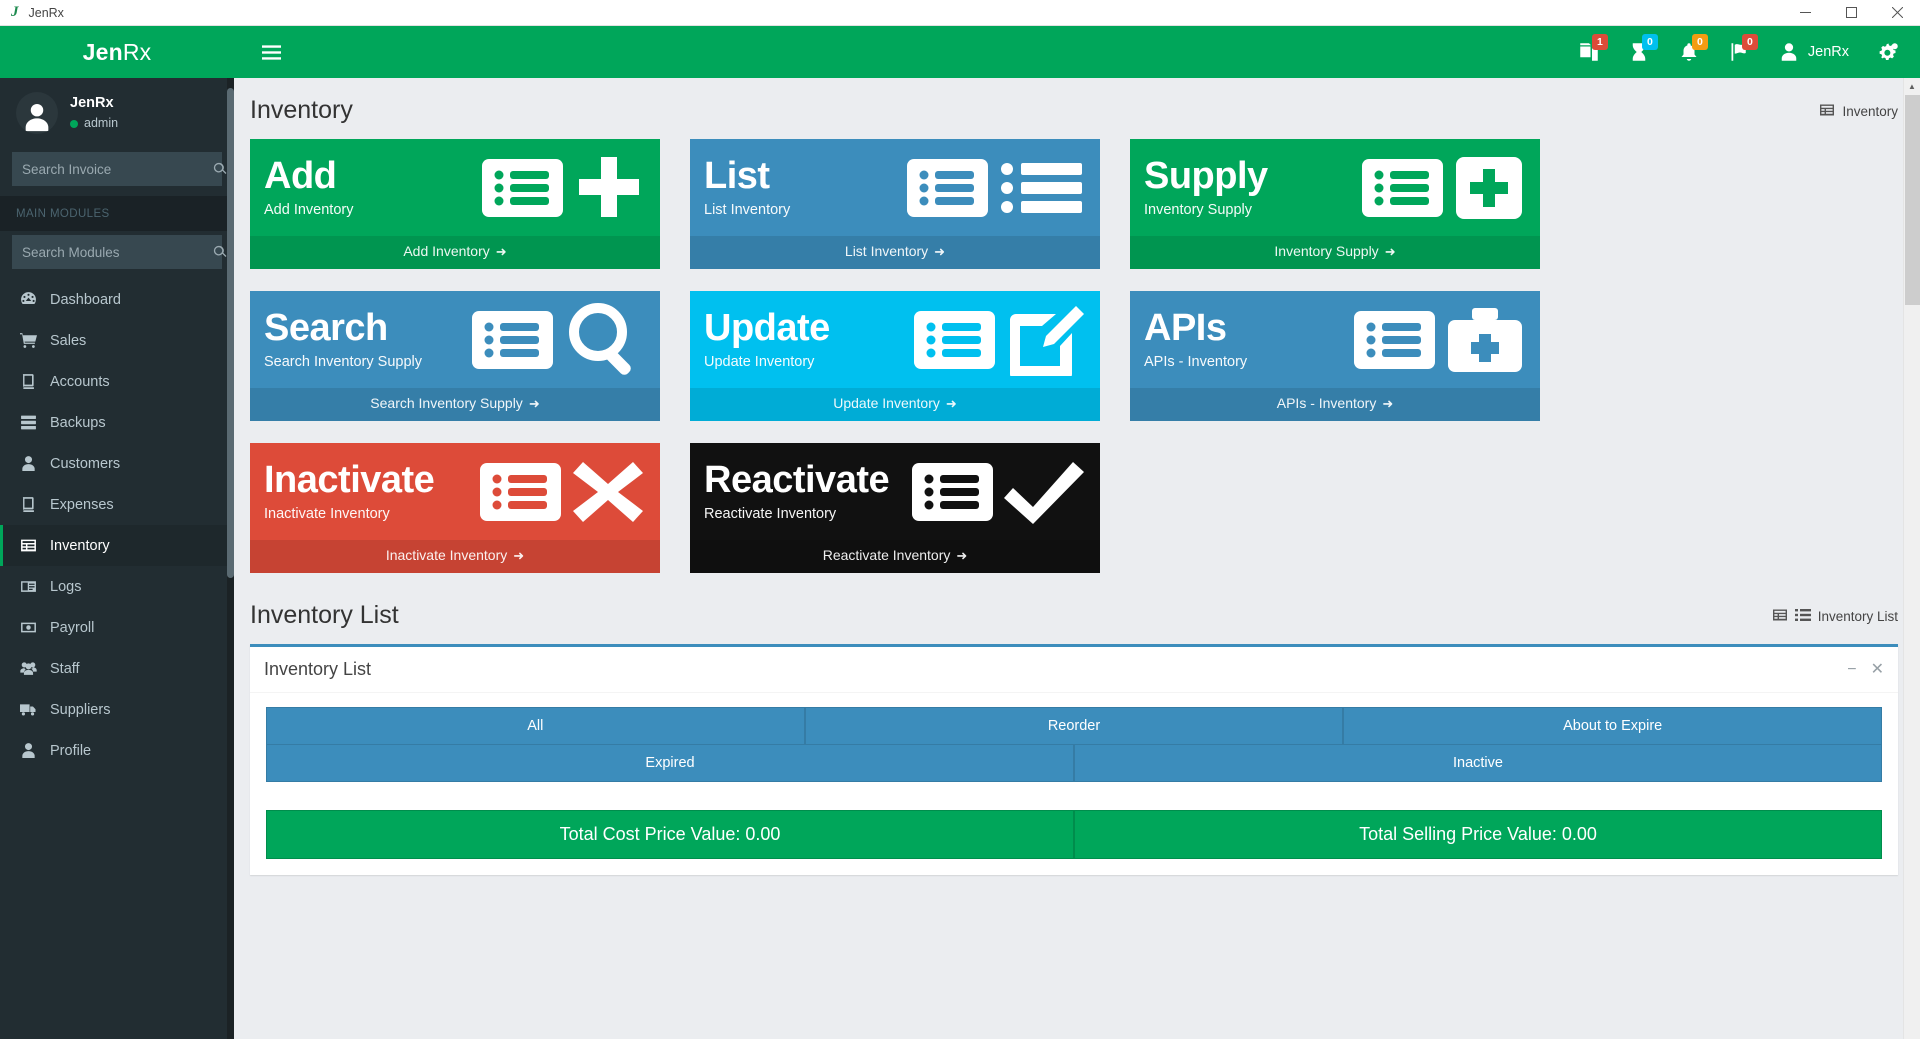 This screenshot has height=1039, width=1920. I want to click on card-footer-link: List Inventory ➜, so click(895, 252).